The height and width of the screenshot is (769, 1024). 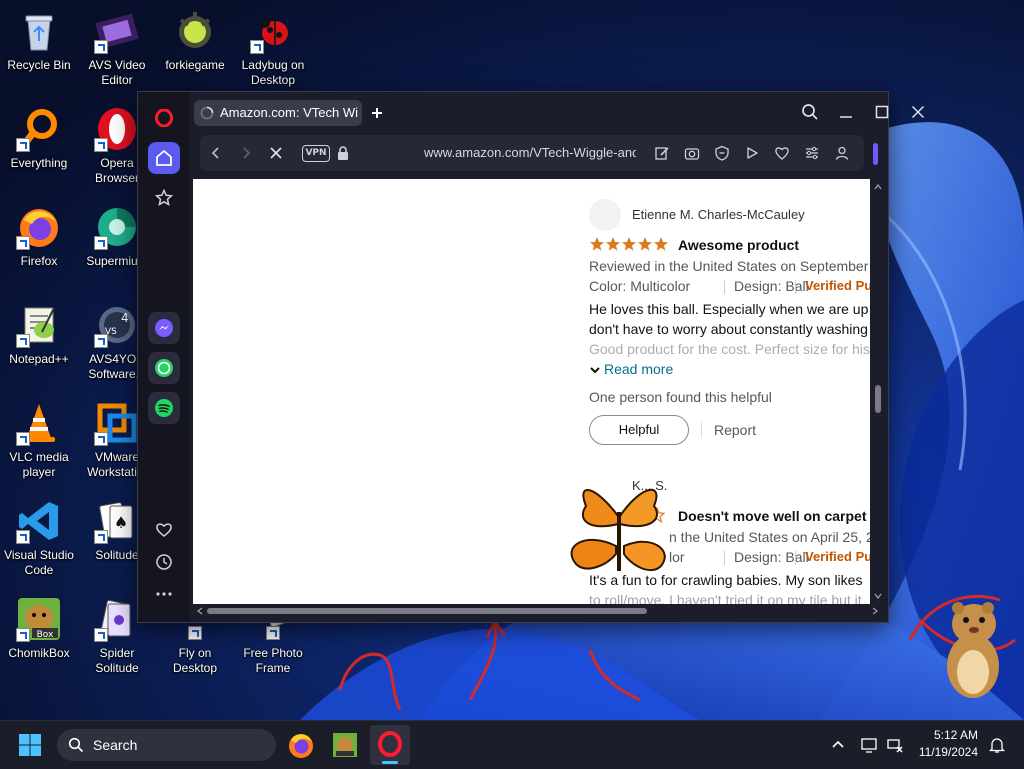 I want to click on profile-icon, so click(x=842, y=153).